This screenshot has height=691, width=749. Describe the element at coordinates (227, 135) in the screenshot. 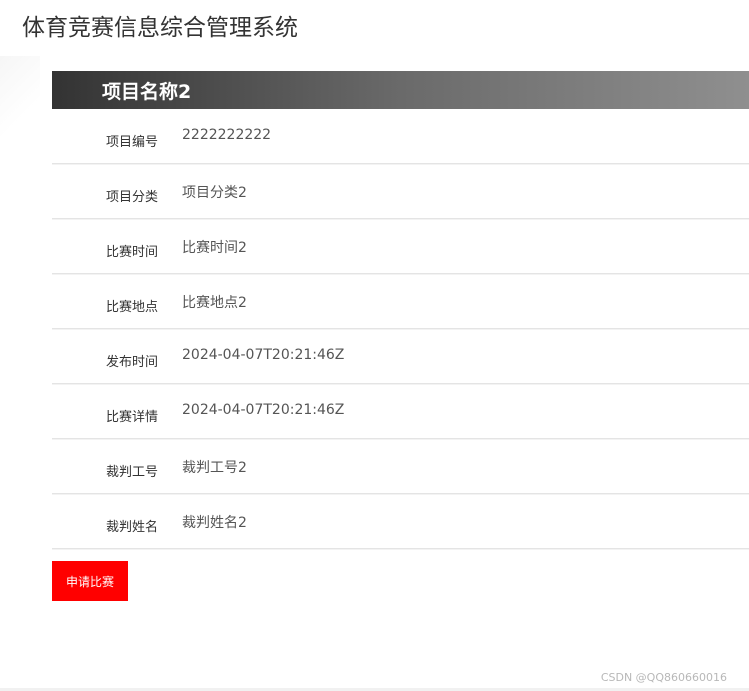

I see `field-value: 2222222222` at that location.